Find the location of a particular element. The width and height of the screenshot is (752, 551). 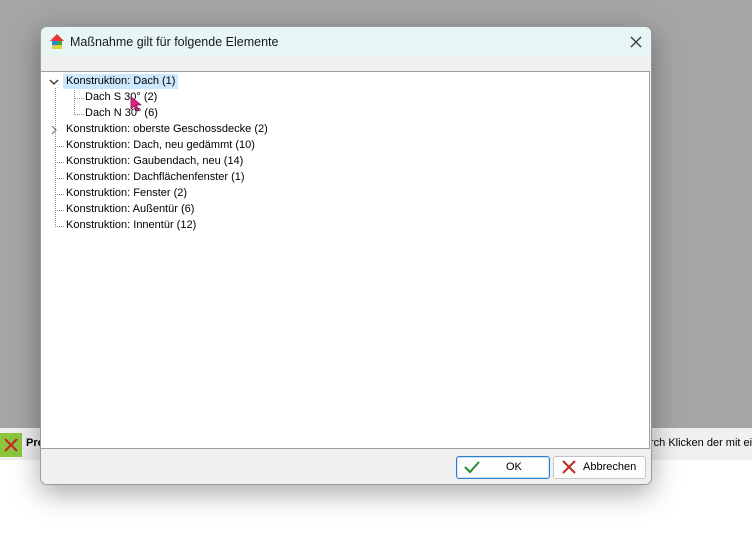

chevron-right-icon is located at coordinates (54, 130).